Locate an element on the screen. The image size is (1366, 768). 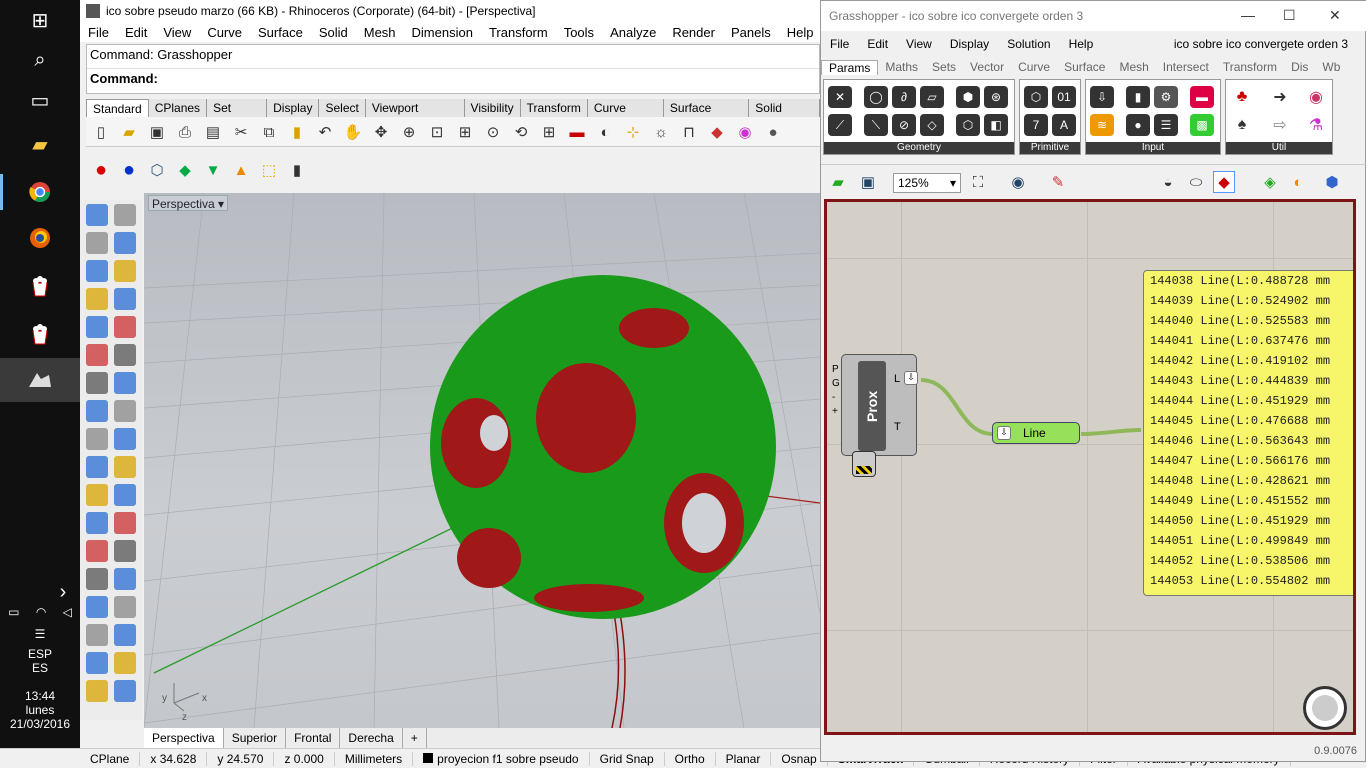
tab-derecha: Derecha is located at coordinates (371, 738).